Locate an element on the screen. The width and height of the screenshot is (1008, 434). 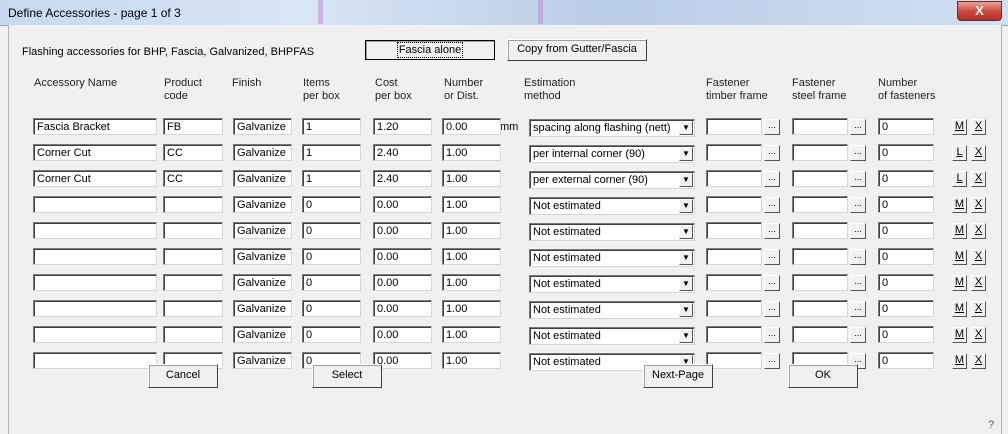
next-page-button: Next-Page is located at coordinates (678, 376).